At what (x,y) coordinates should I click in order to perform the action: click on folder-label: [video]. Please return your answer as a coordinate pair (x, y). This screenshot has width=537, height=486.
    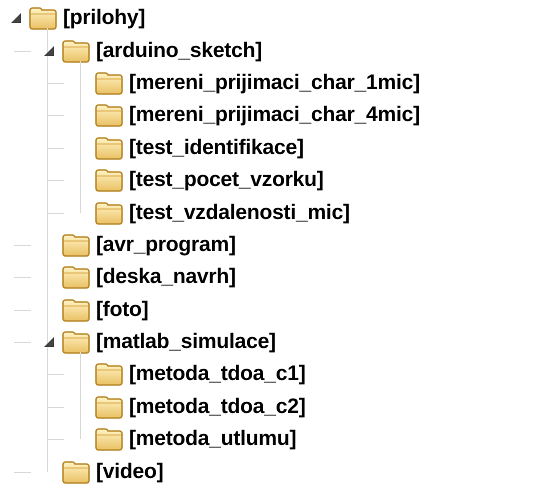
    Looking at the image, I should click on (130, 472).